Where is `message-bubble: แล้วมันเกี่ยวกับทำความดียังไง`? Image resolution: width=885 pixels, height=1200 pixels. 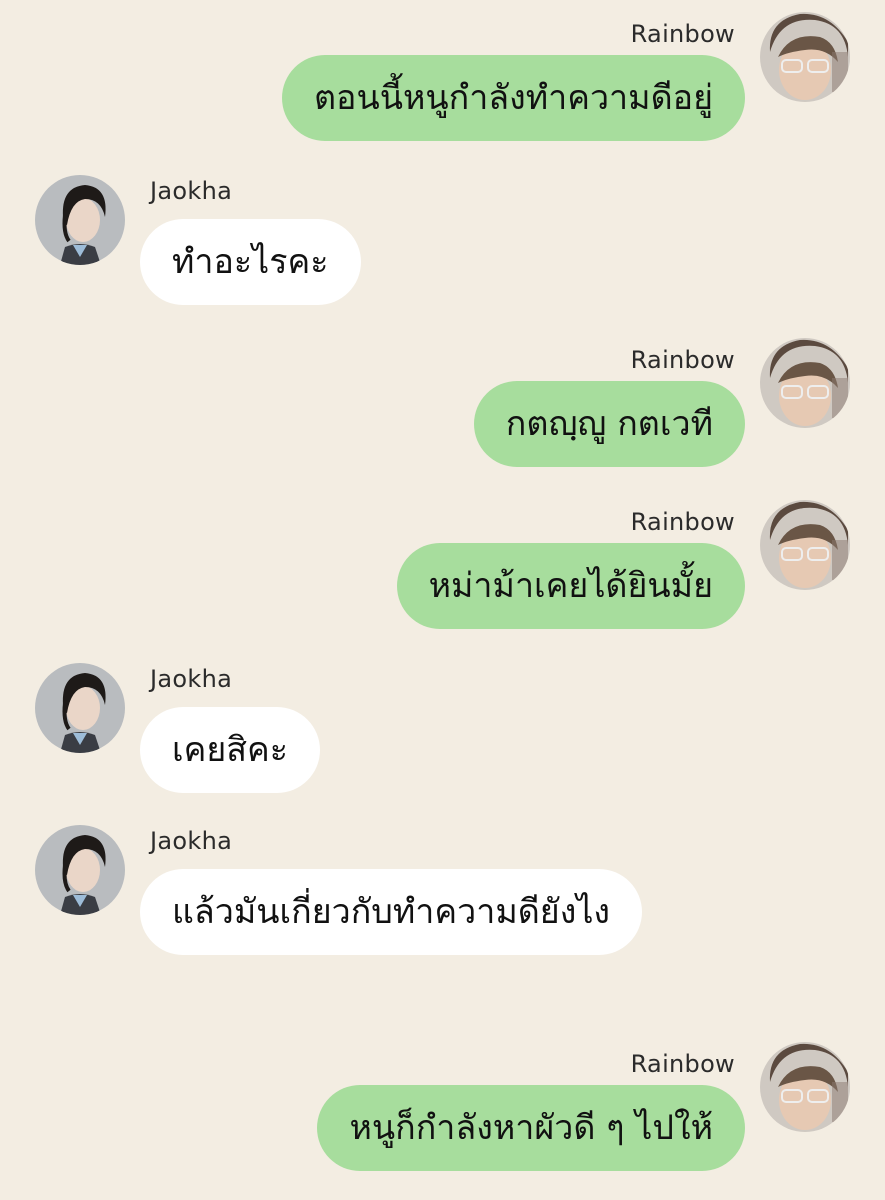
message-bubble: แล้วมันเกี่ยวกับทำความดียังไง is located at coordinates (391, 912).